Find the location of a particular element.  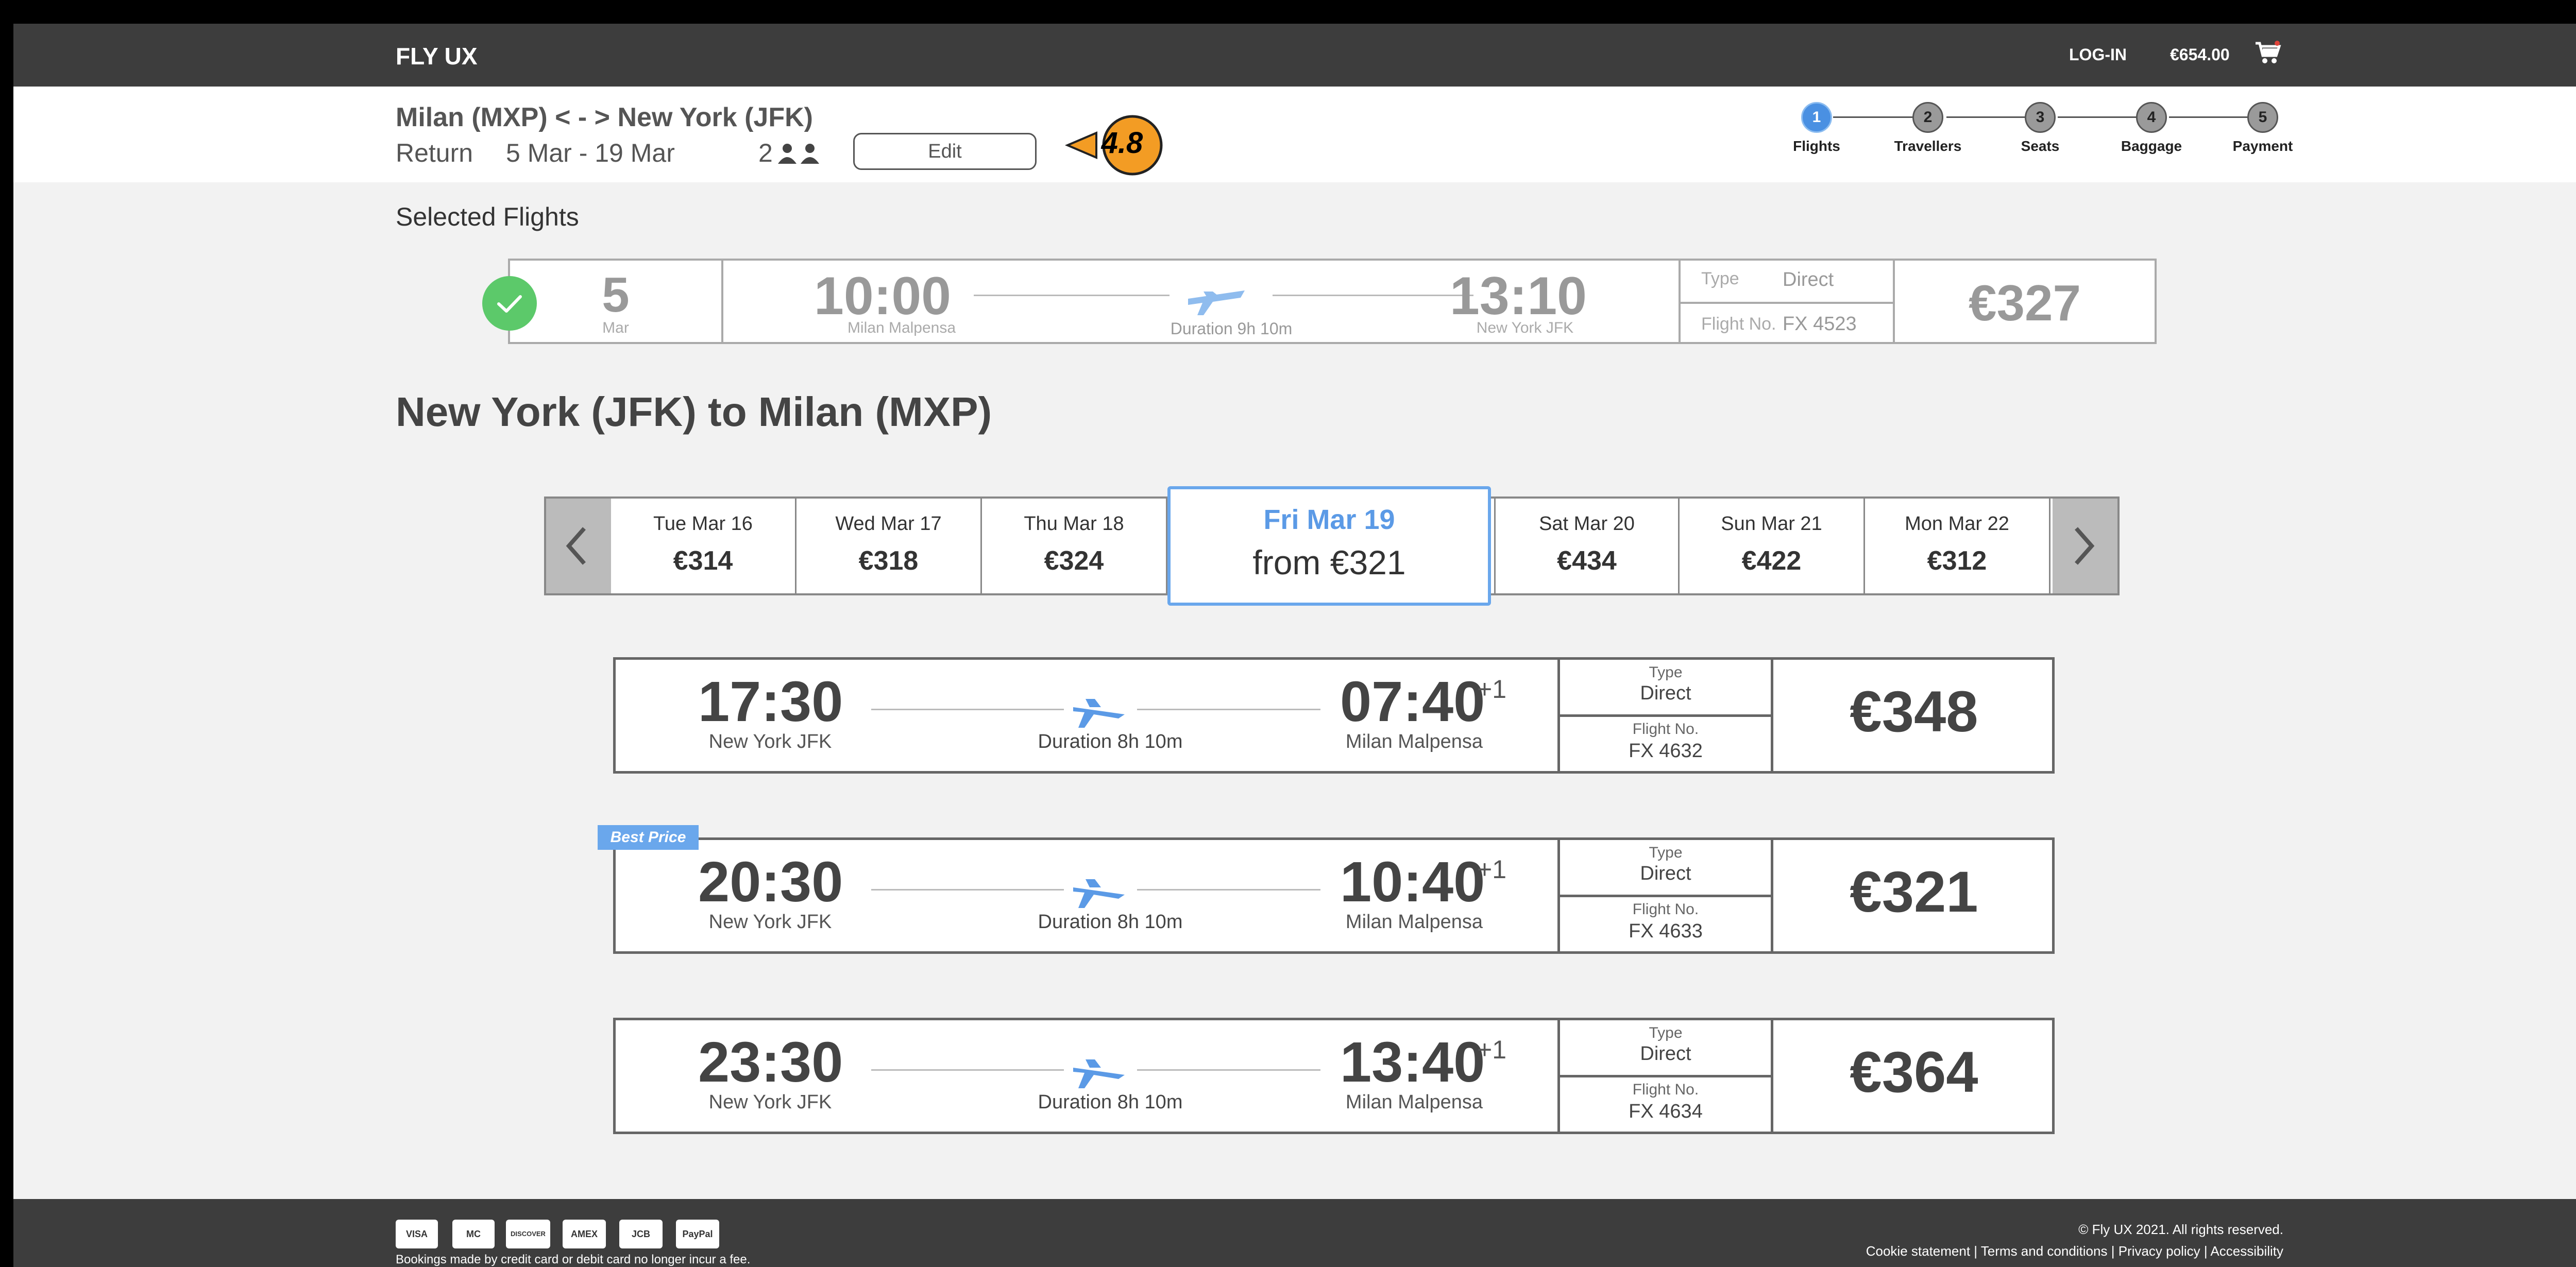

discover-icon: DISCOVER is located at coordinates (528, 1234).